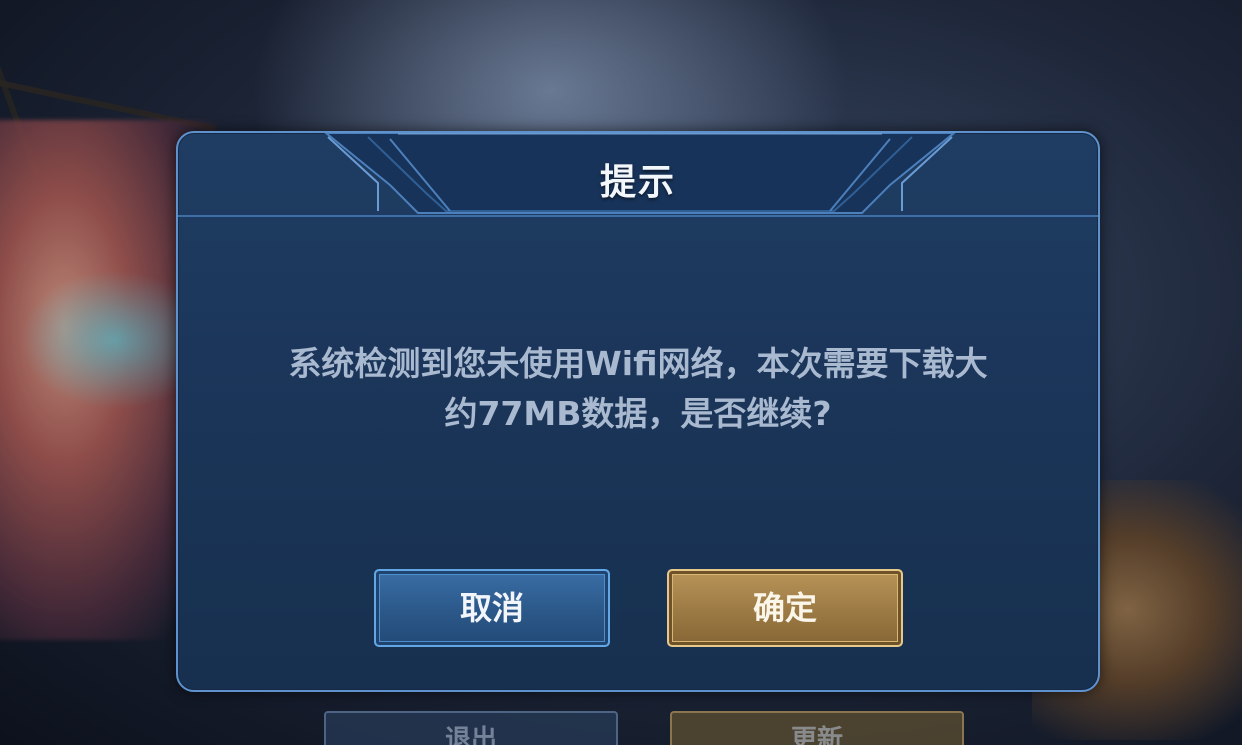 The width and height of the screenshot is (1242, 745). I want to click on background-update-button: 更新, so click(817, 728).